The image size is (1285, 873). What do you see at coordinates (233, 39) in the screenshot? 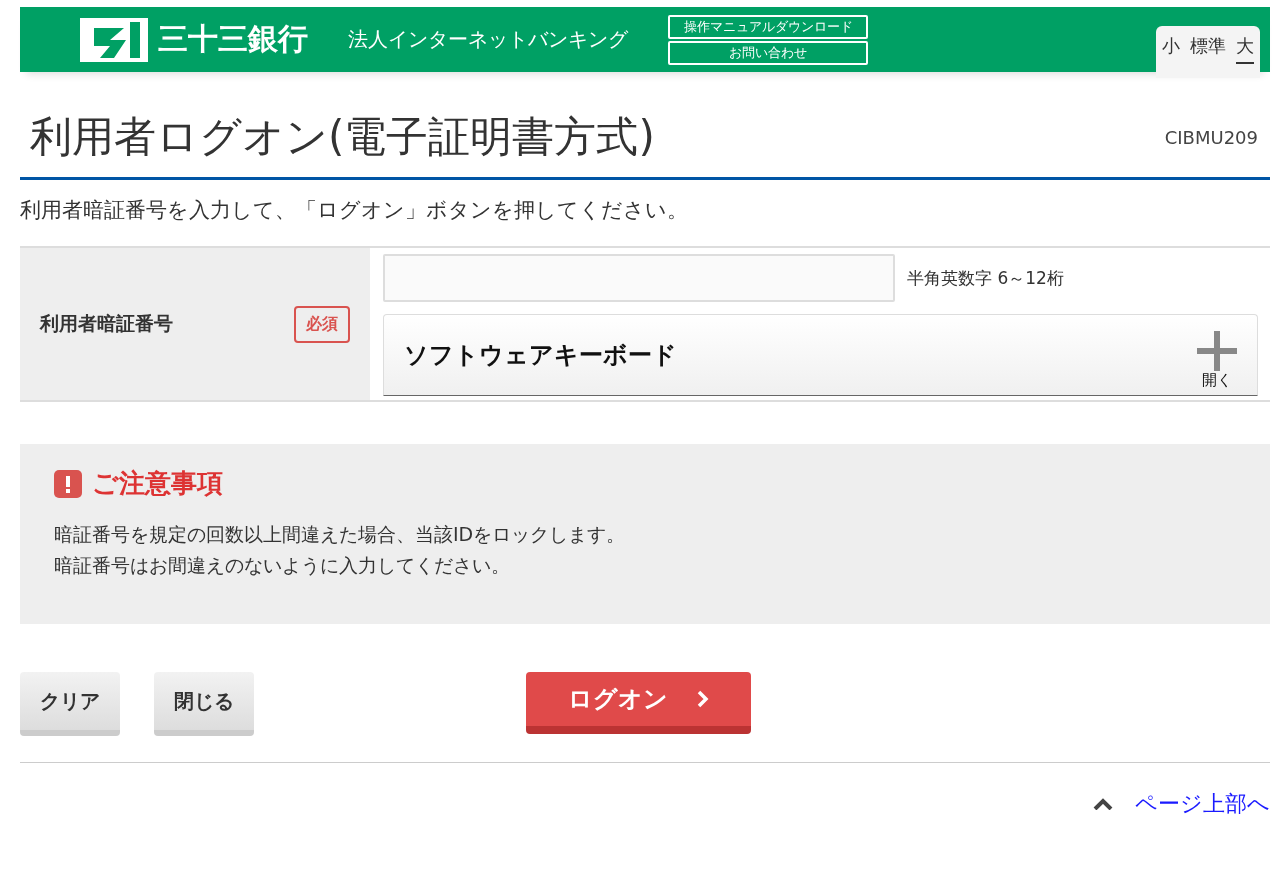
I see `bank-name: 三十三銀行` at bounding box center [233, 39].